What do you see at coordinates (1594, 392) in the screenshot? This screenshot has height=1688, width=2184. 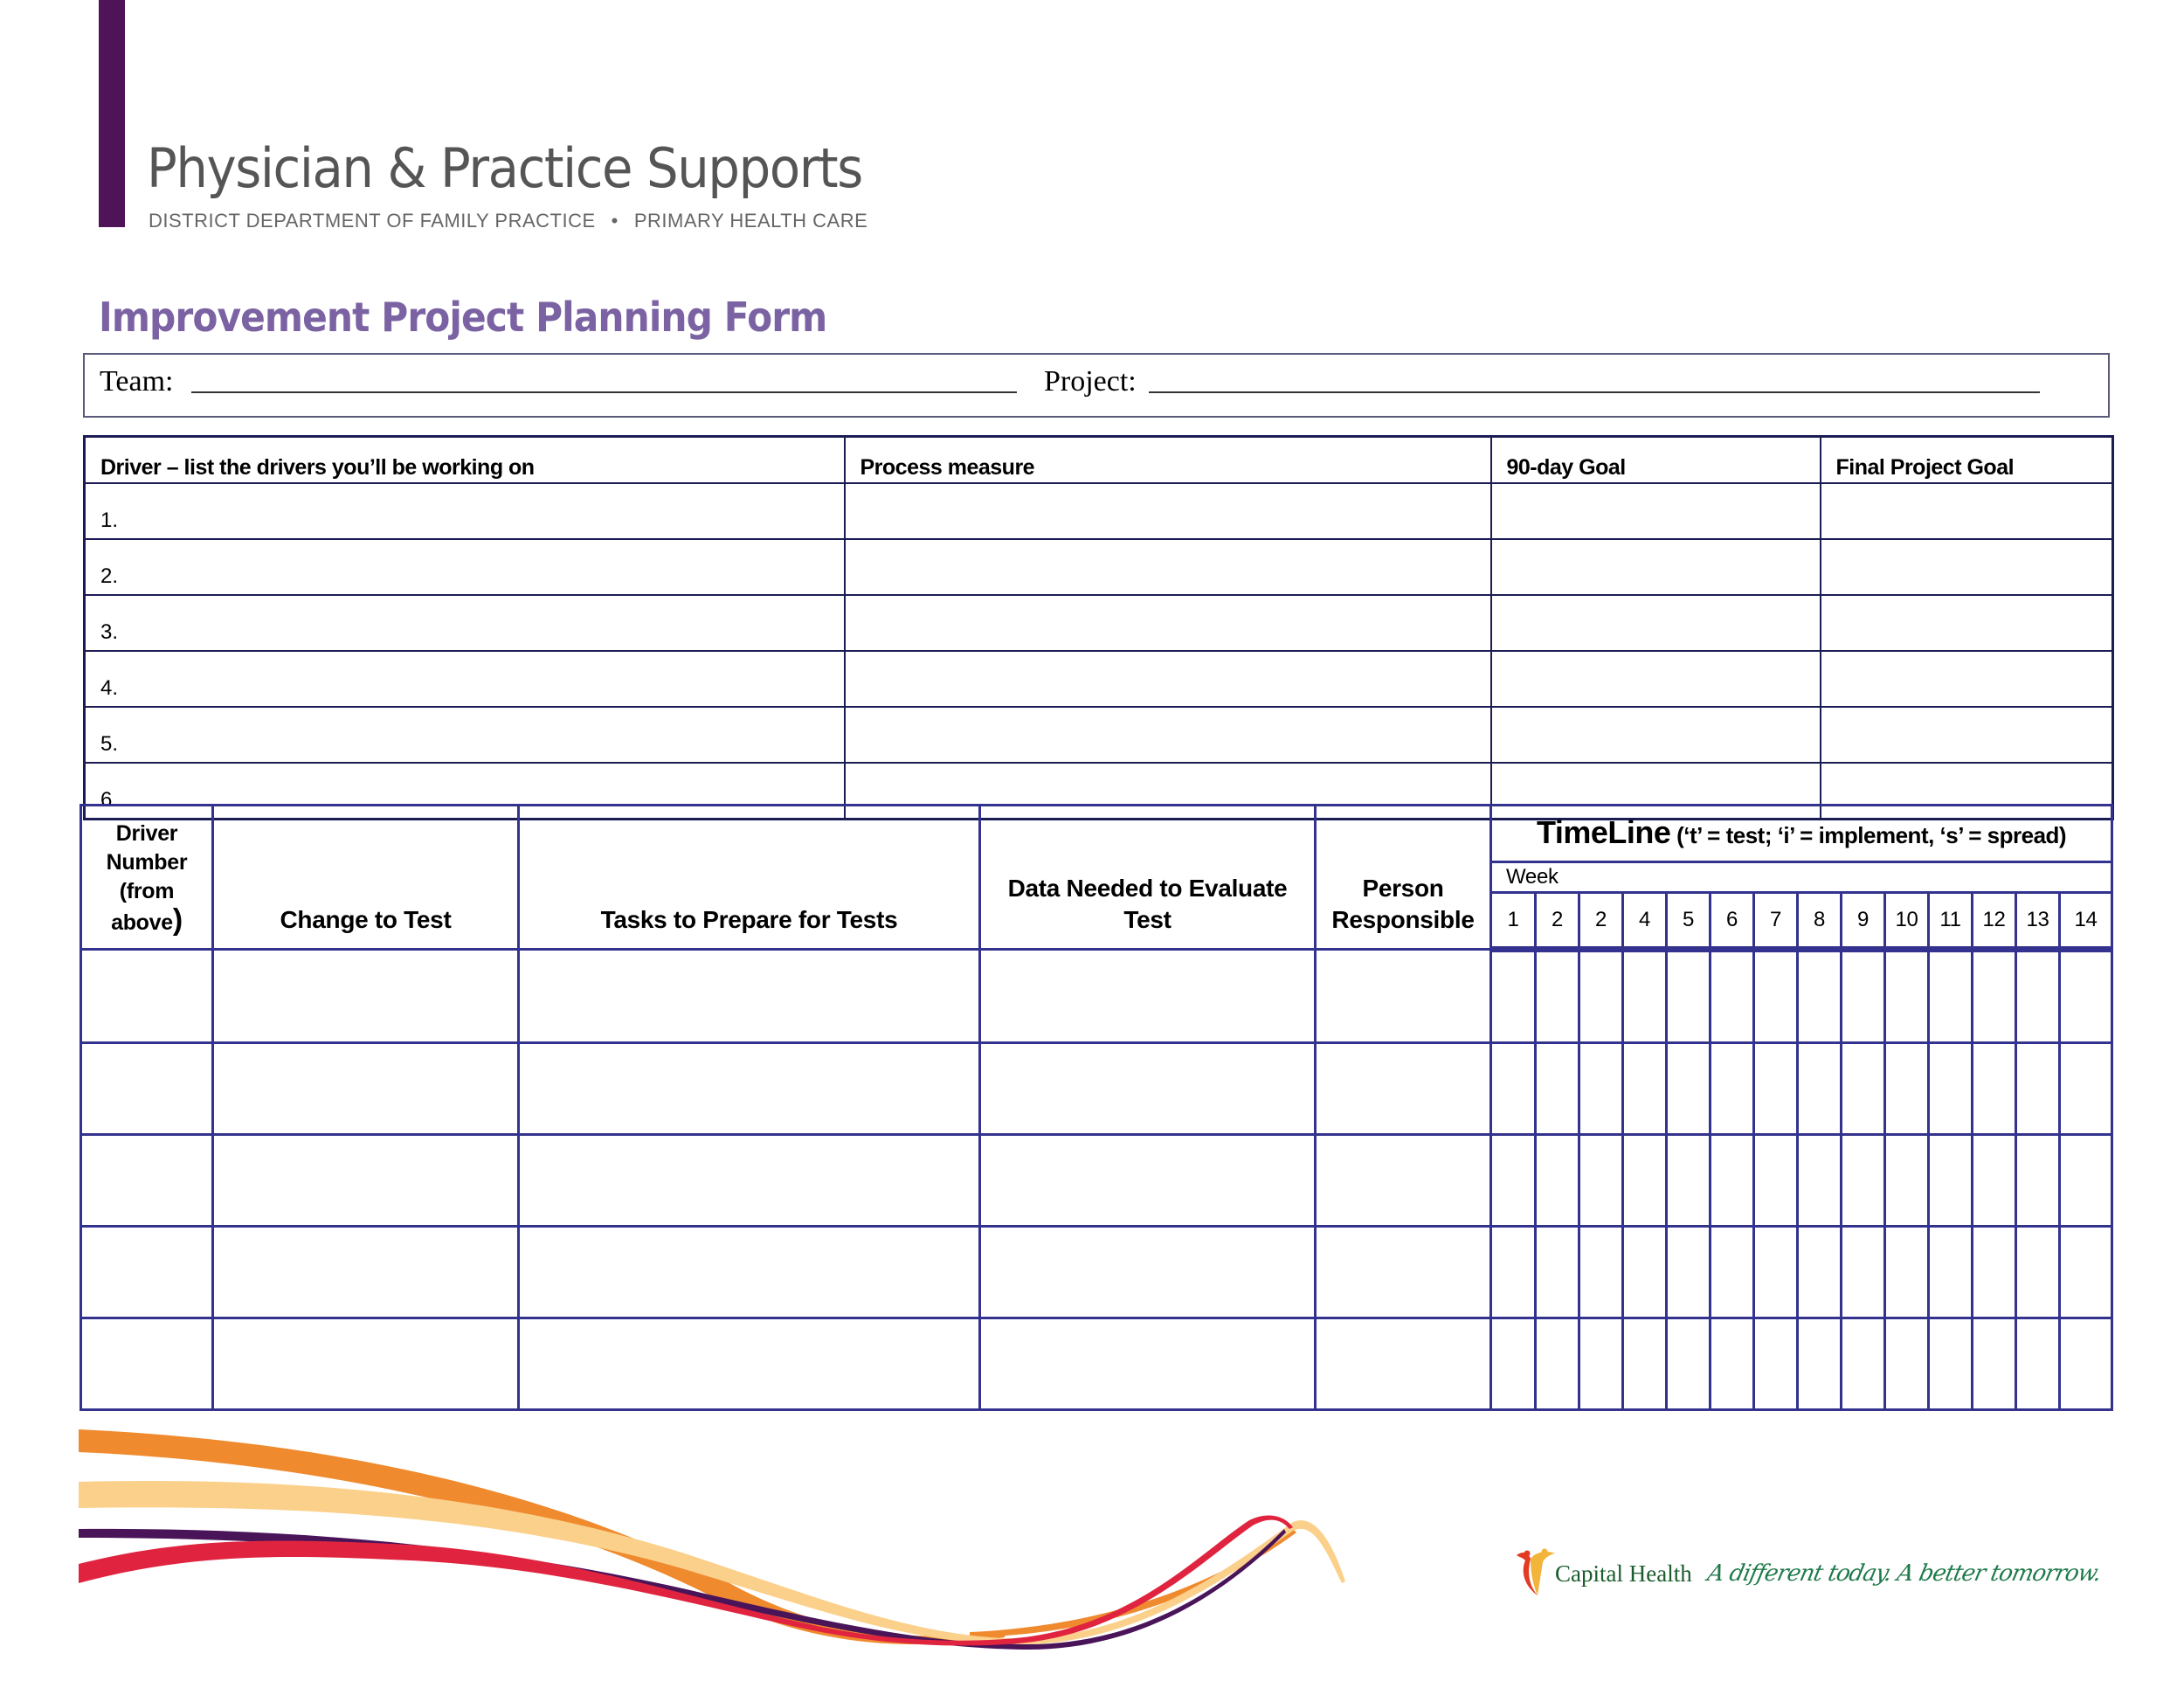 I see `project-field` at bounding box center [1594, 392].